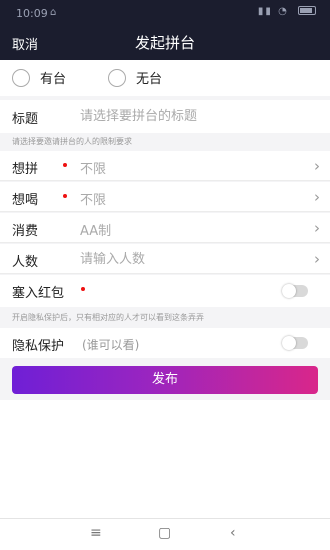 The image size is (330, 550). Describe the element at coordinates (96, 533) in the screenshot. I see `menu-icon: ≡` at that location.